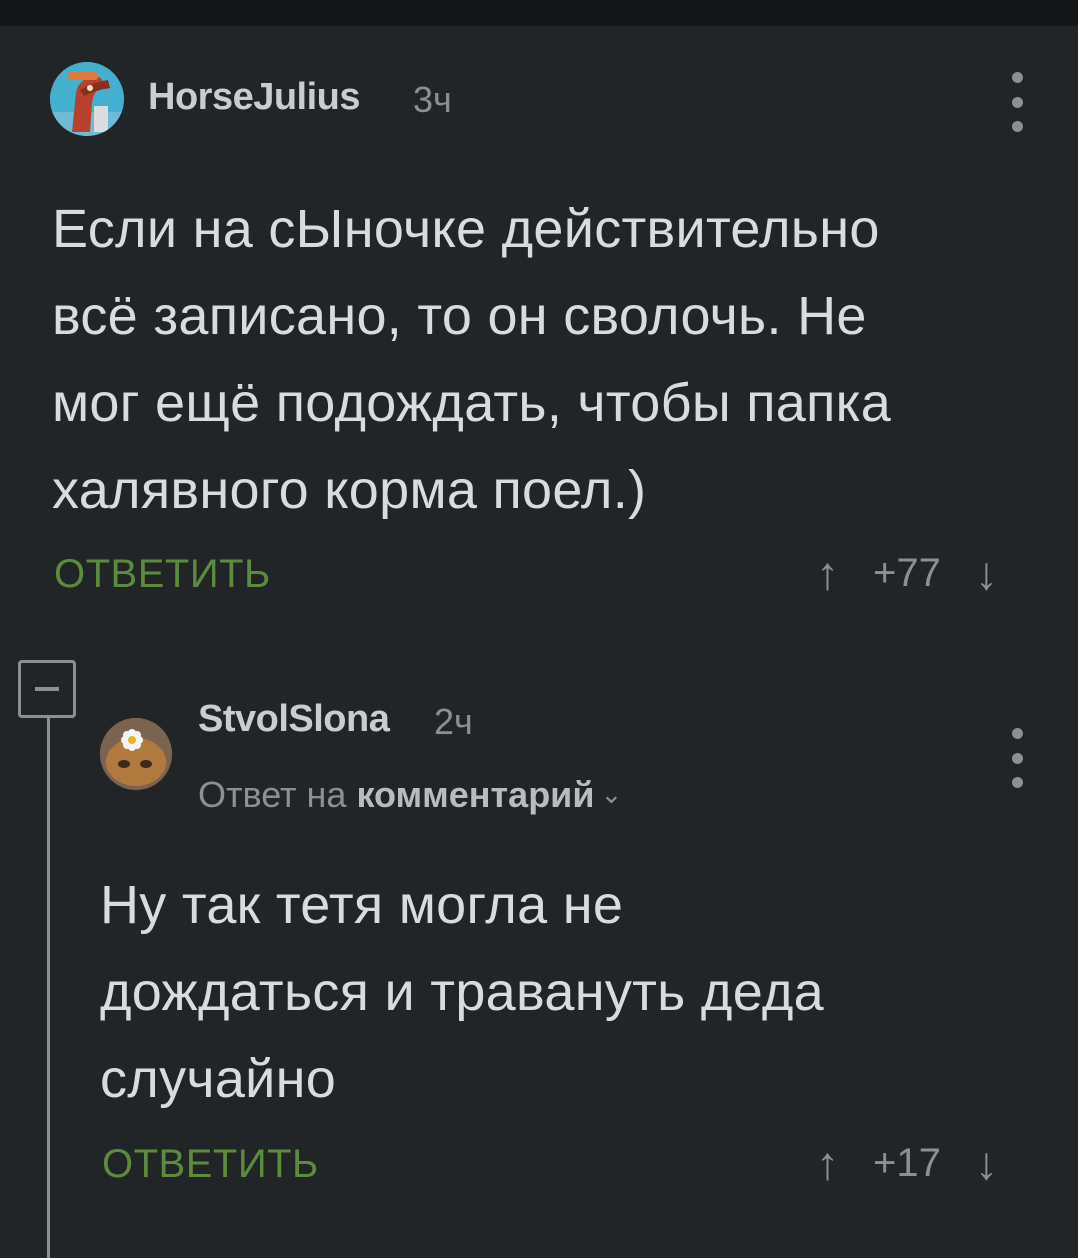 The height and width of the screenshot is (1258, 1078). What do you see at coordinates (453, 721) in the screenshot?
I see `timestamp: 2ч` at bounding box center [453, 721].